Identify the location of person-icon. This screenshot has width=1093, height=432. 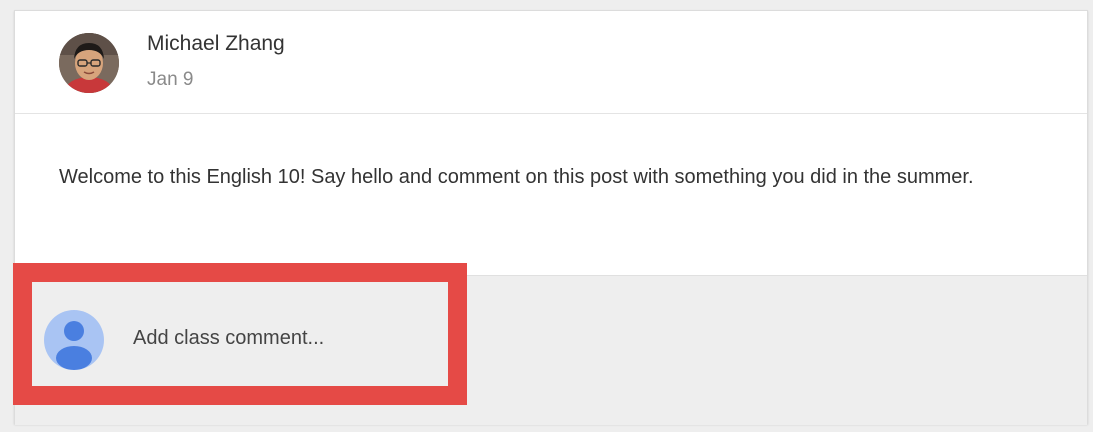
(74, 345).